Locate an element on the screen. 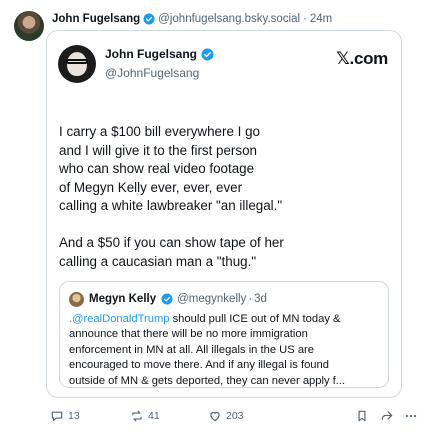 The height and width of the screenshot is (435, 429). more-options-button is located at coordinates (411, 416).